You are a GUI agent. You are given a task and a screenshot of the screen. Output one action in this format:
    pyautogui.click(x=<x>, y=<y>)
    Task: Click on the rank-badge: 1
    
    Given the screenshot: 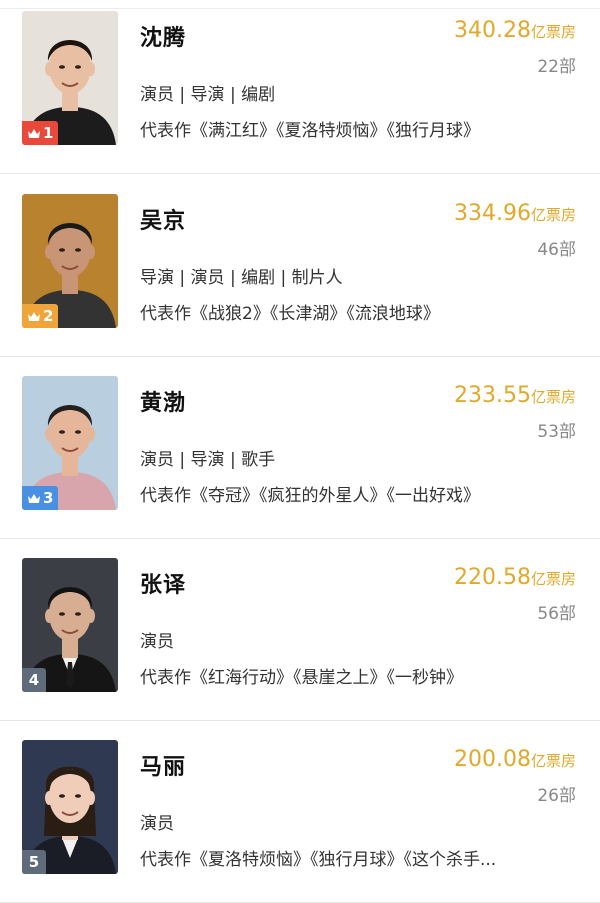 What is the action you would take?
    pyautogui.click(x=40, y=133)
    